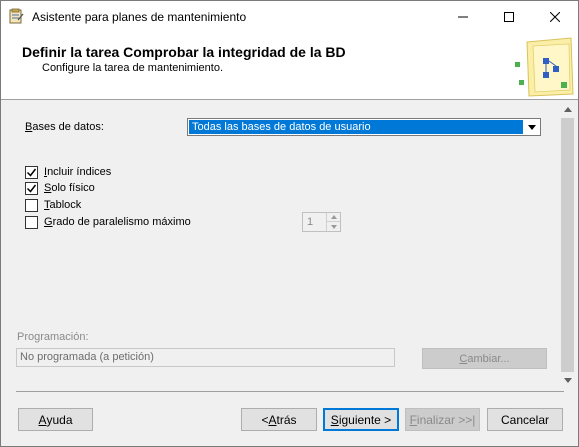 Image resolution: width=579 pixels, height=447 pixels. What do you see at coordinates (63, 204) in the screenshot?
I see `tablock-label: Tablock` at bounding box center [63, 204].